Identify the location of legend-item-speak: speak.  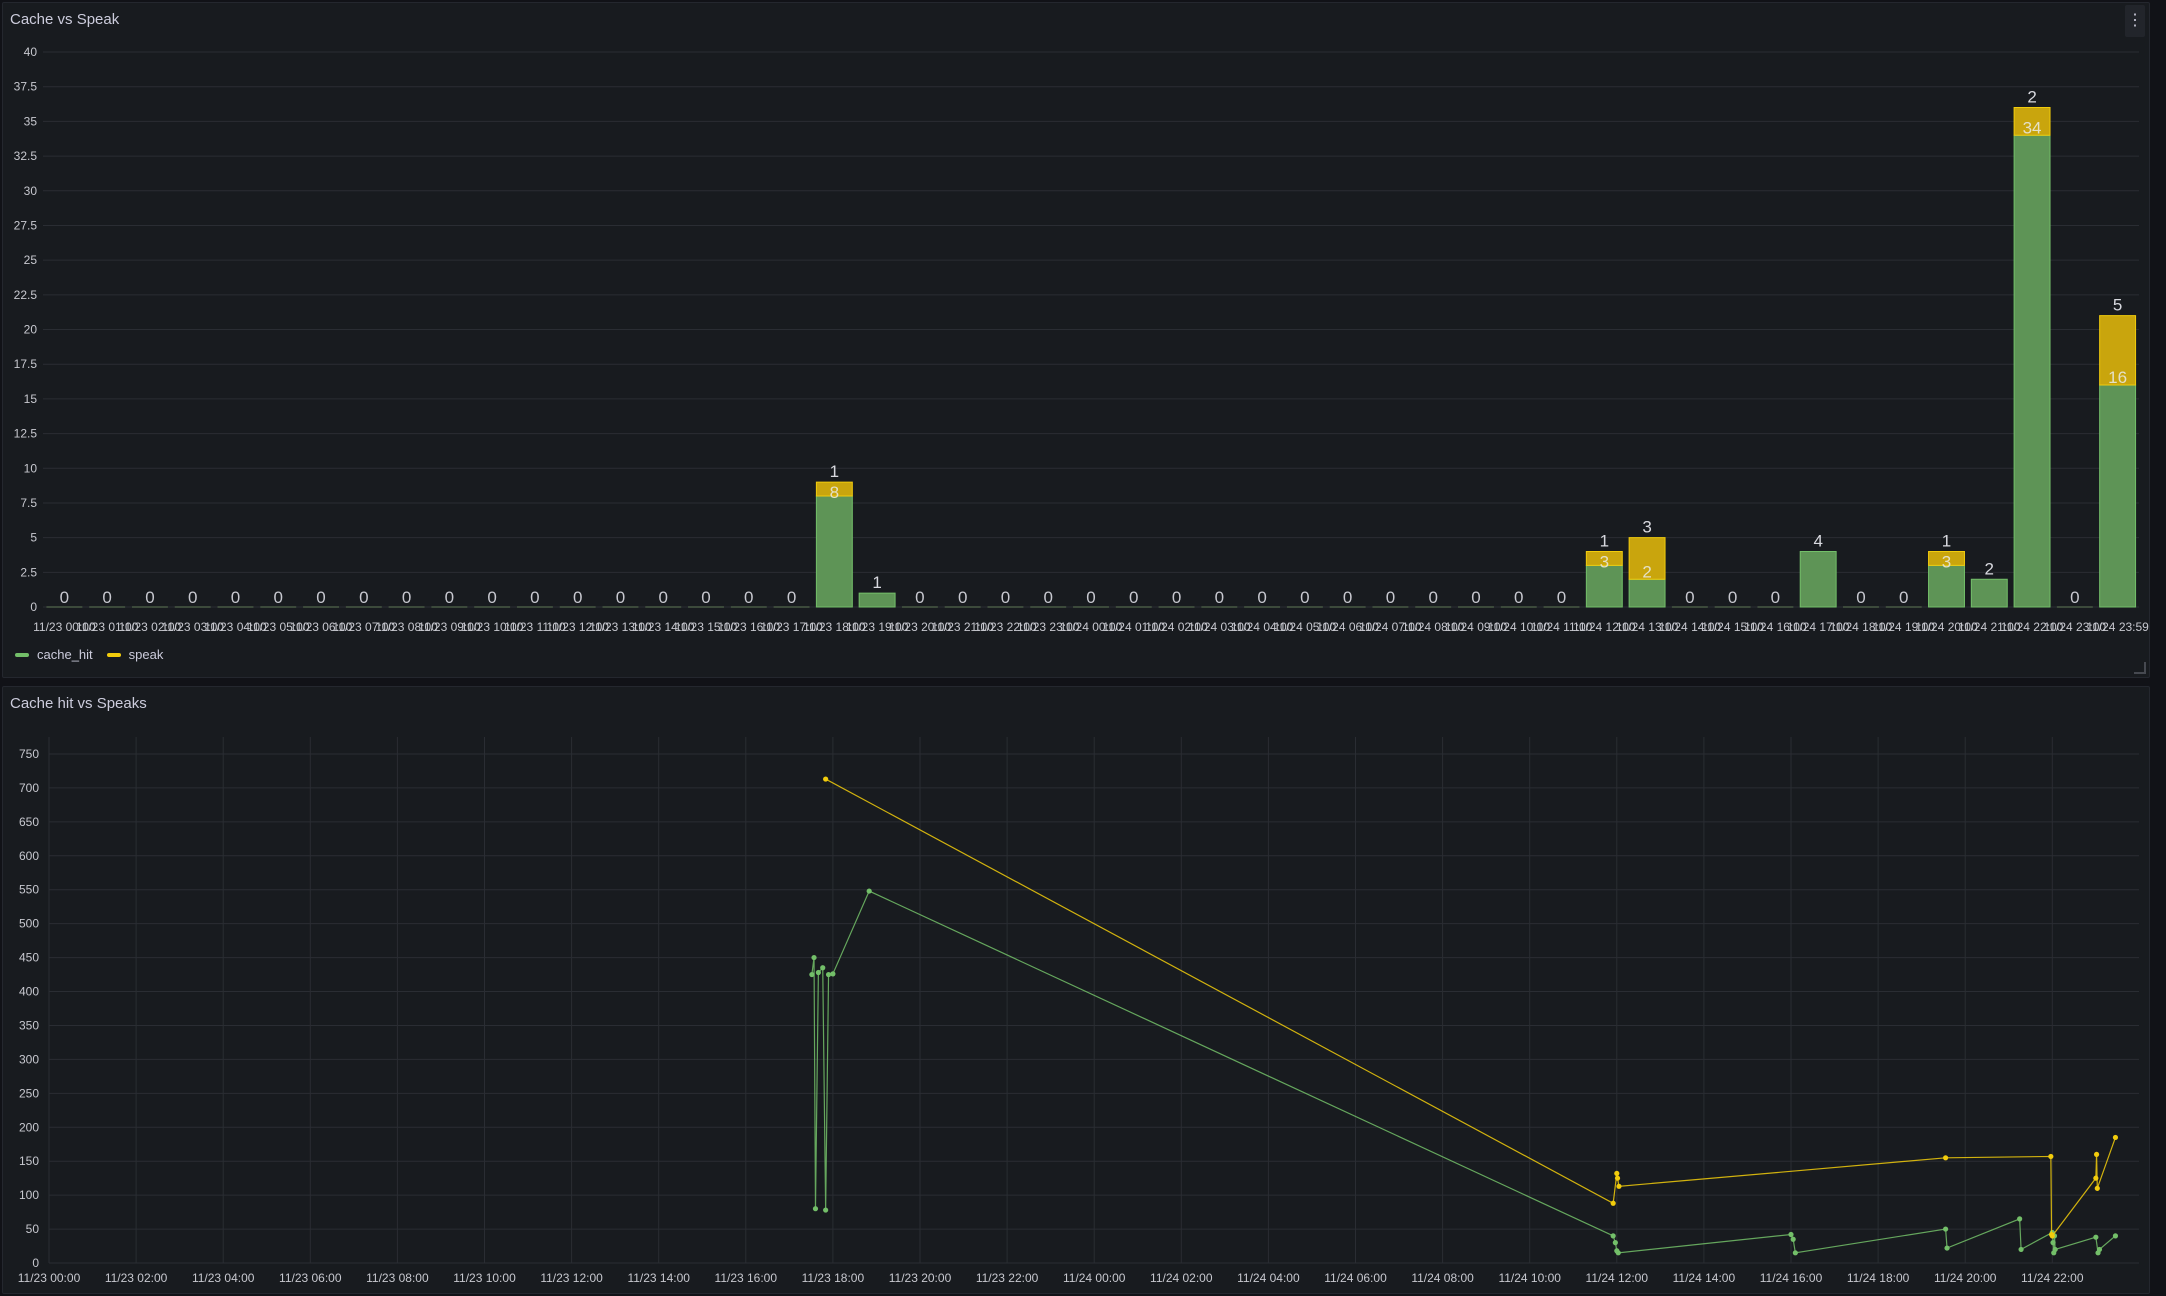
(134, 654).